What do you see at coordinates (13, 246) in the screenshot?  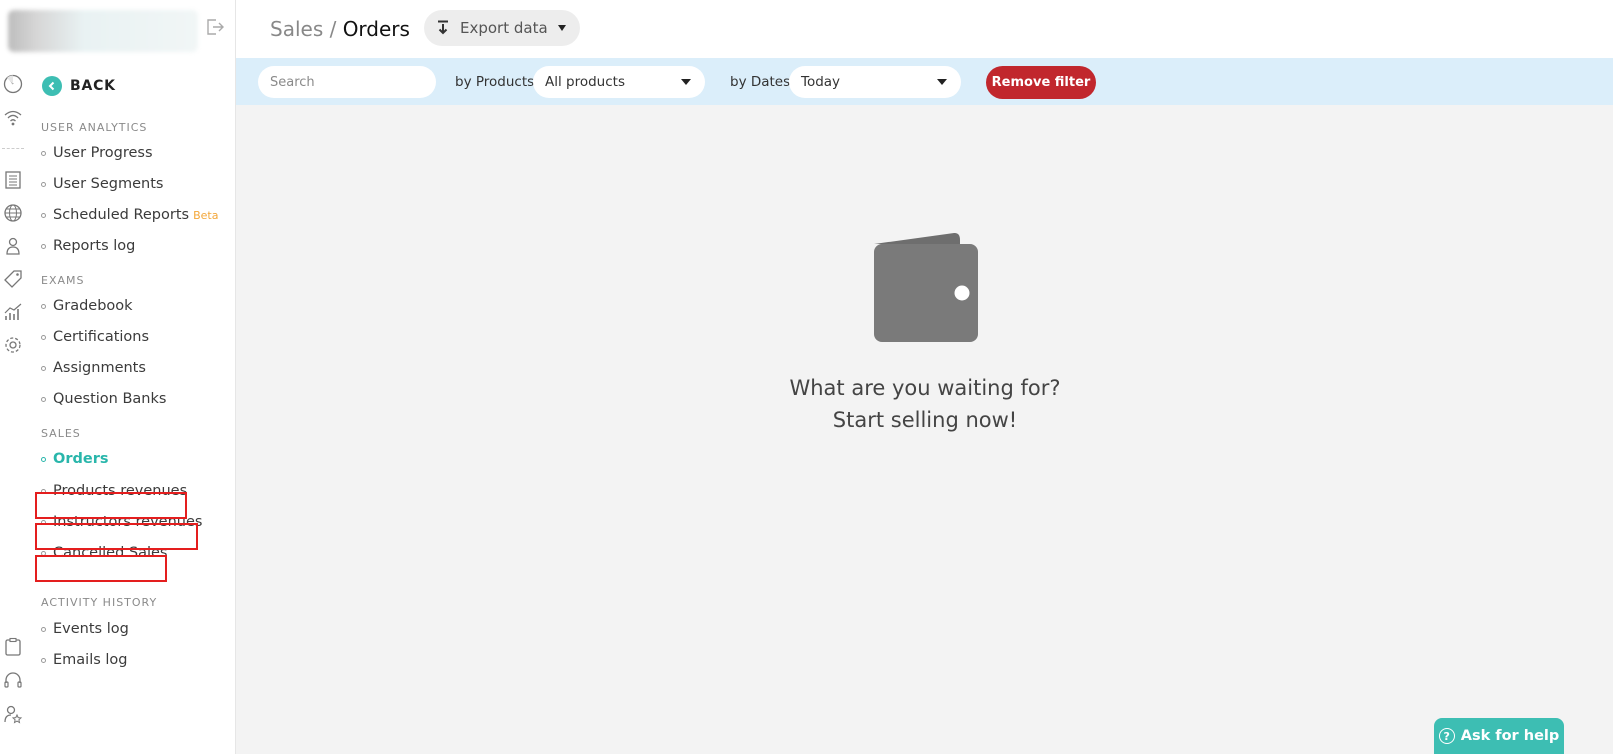 I see `user-icon` at bounding box center [13, 246].